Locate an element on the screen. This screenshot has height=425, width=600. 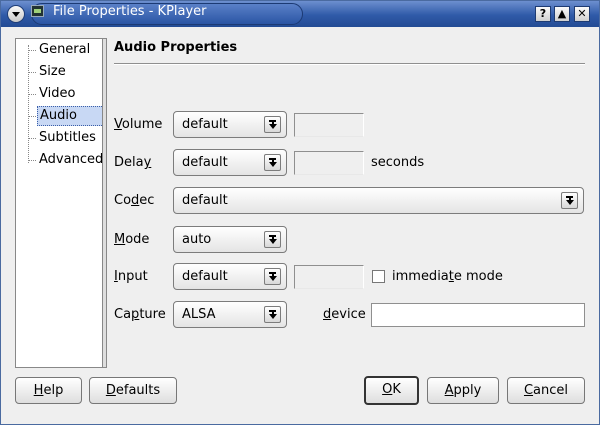
mode-value: auto is located at coordinates (197, 239).